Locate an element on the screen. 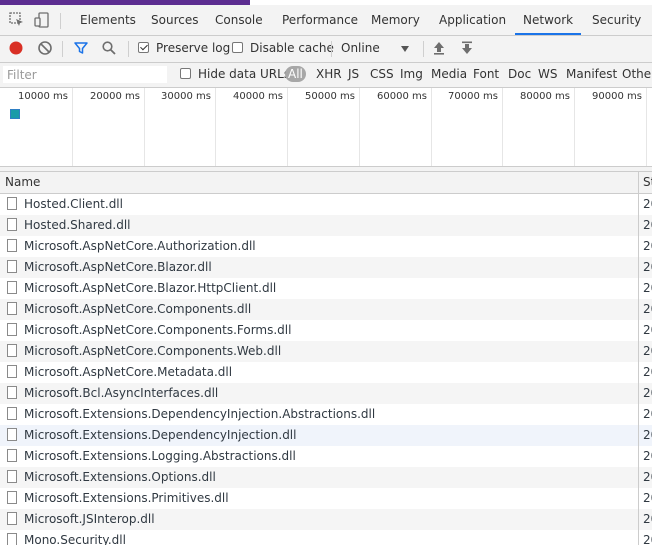 The width and height of the screenshot is (652, 545). request-name: Microsoft.Extensions.Primitives.dll is located at coordinates (126, 498).